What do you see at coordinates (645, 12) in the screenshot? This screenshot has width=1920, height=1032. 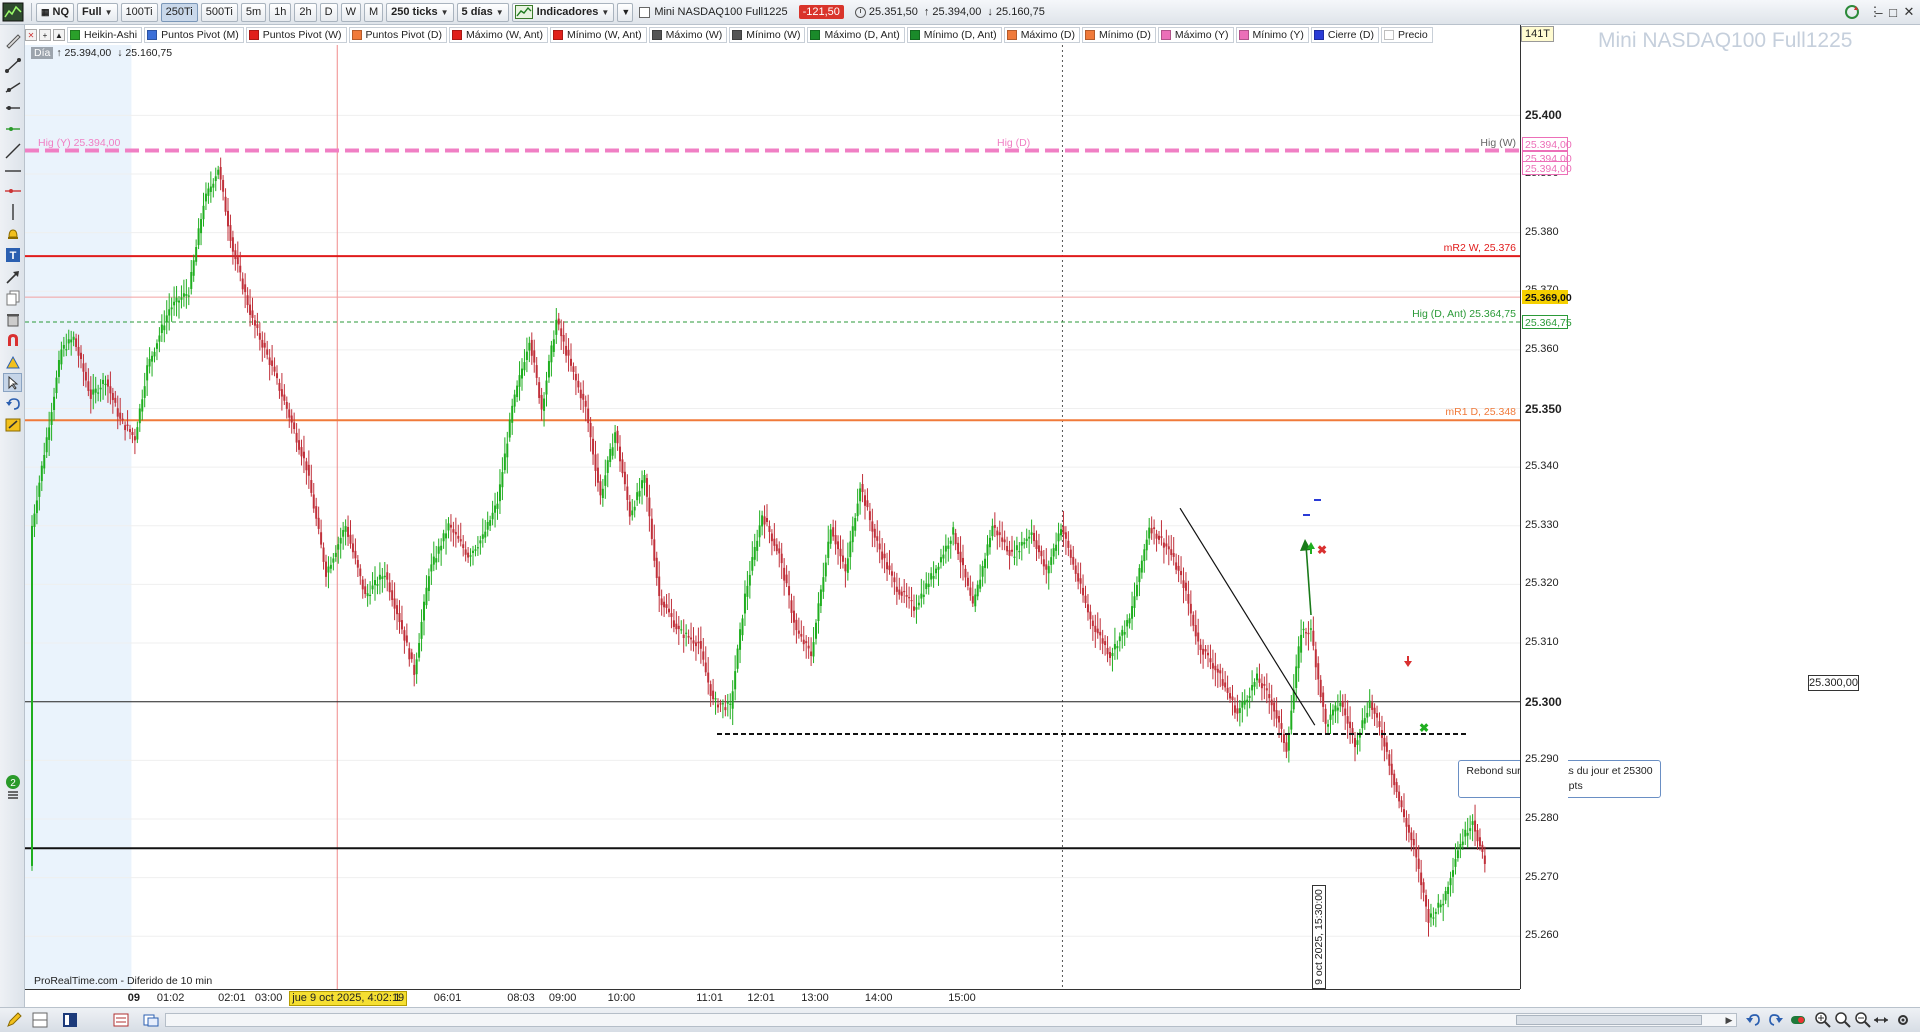 I see `info-icon` at bounding box center [645, 12].